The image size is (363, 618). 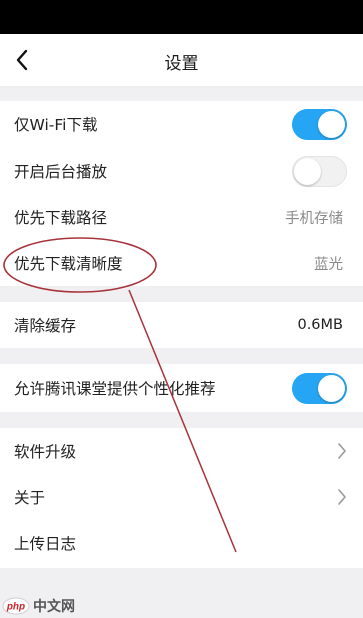 I want to click on watermark-text: 中文网, so click(x=54, y=607).